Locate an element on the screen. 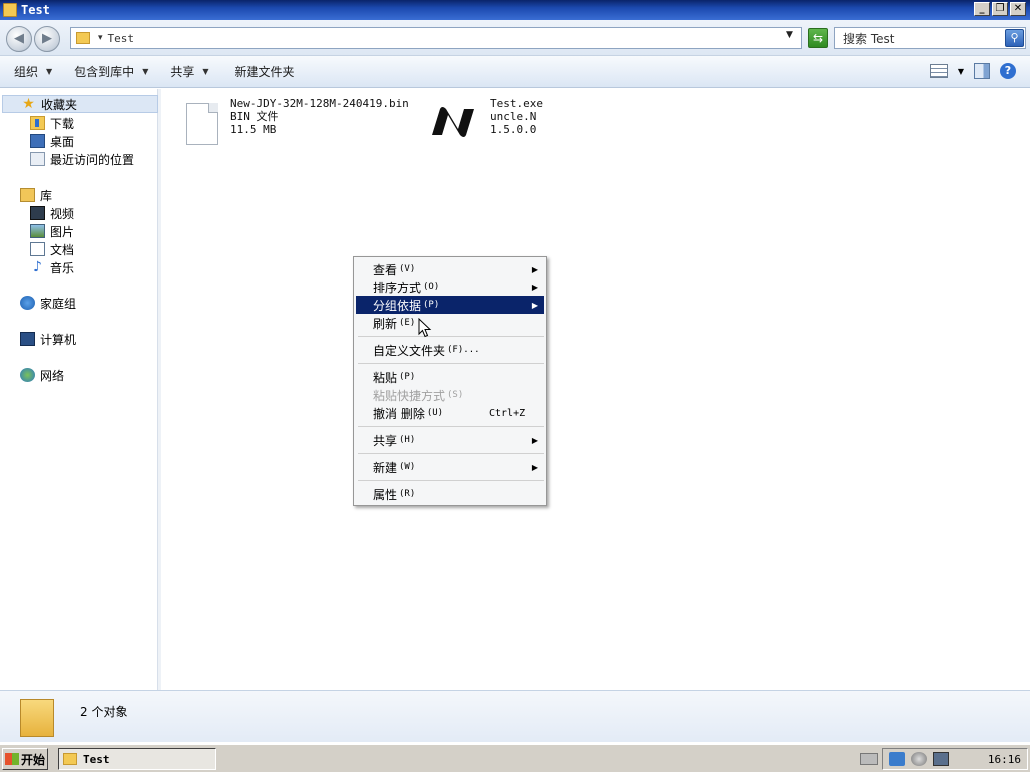 Image resolution: width=1030 pixels, height=772 pixels. view-options-dropdown-icon: ▼ is located at coordinates (961, 71).